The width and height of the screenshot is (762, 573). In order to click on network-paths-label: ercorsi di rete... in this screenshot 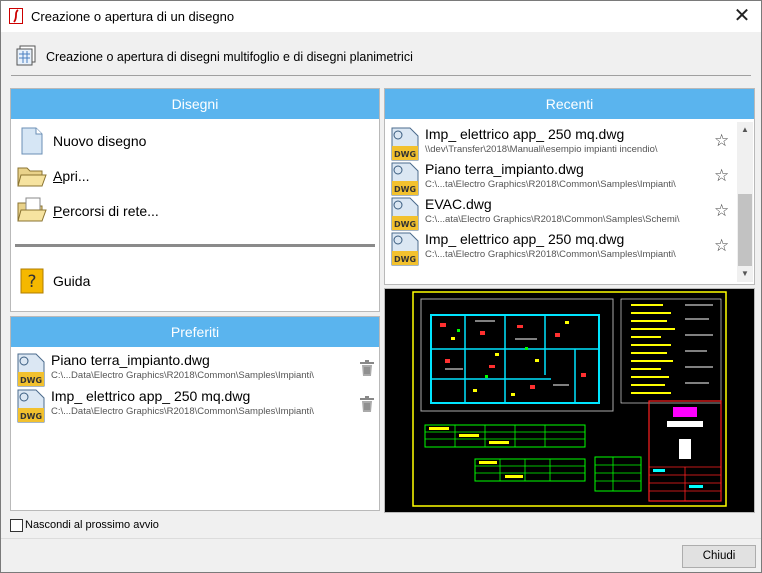, I will do `click(110, 211)`.